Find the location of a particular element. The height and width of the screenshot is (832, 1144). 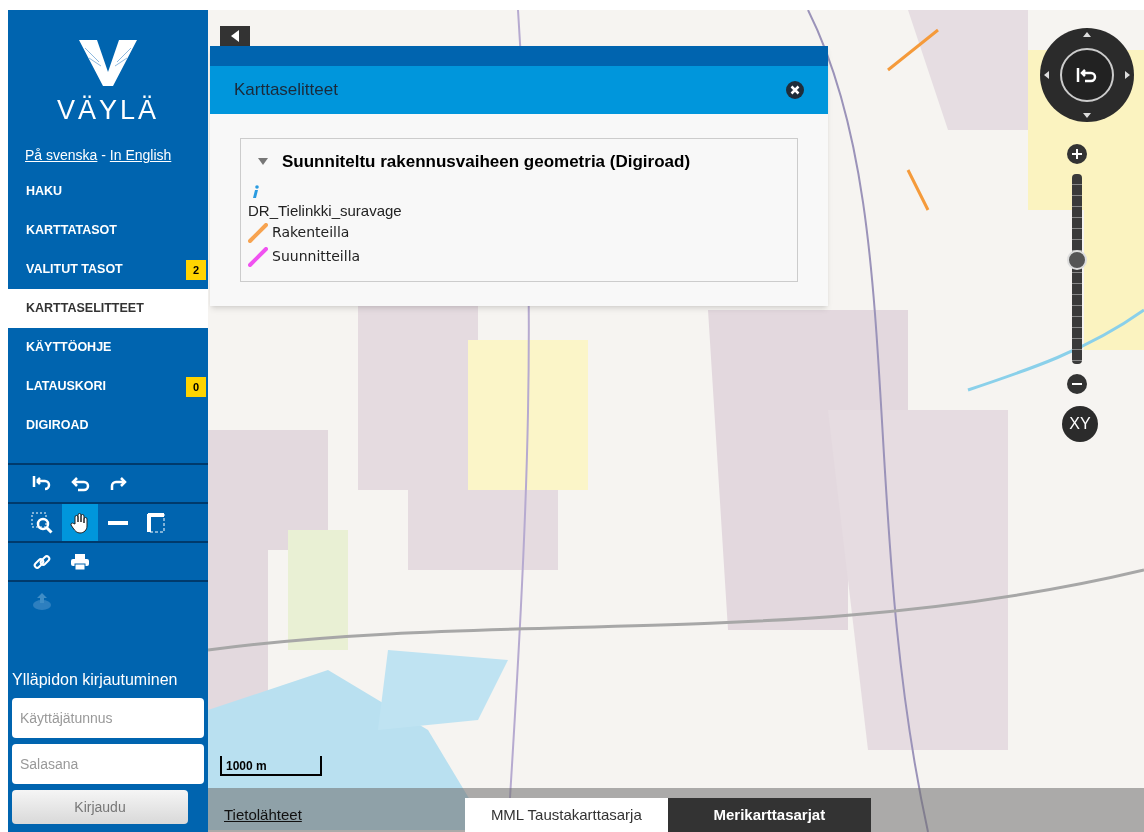

tool-button is located at coordinates (80, 522).